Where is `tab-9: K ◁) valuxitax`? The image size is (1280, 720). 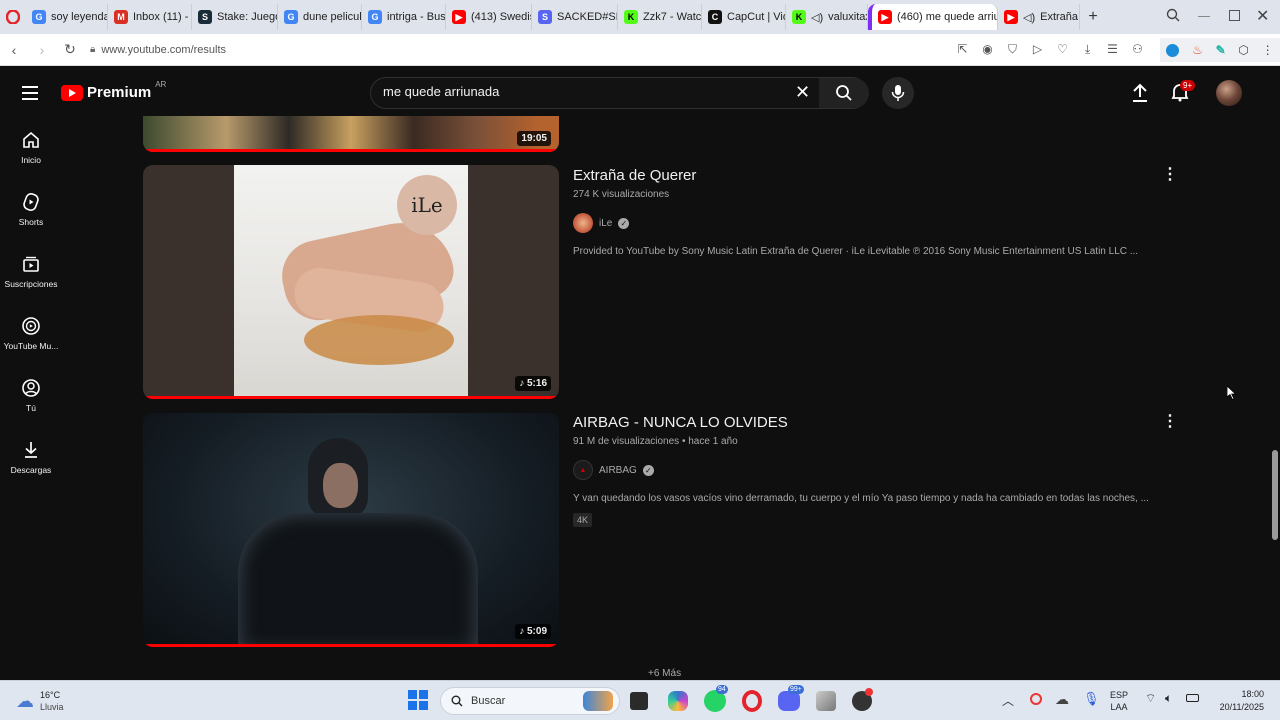
tab-9: K ◁) valuxitax is located at coordinates (827, 17).